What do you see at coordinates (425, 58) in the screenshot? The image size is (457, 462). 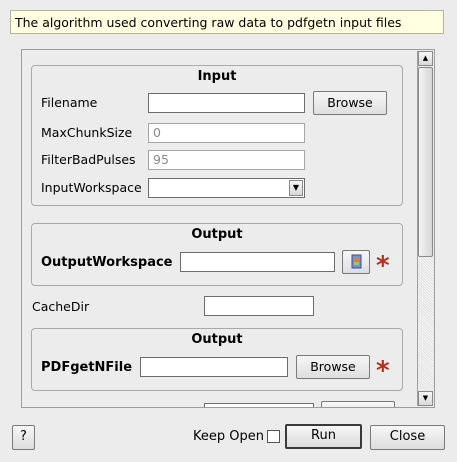 I see `scroll-up-arrow-icon: ▲` at bounding box center [425, 58].